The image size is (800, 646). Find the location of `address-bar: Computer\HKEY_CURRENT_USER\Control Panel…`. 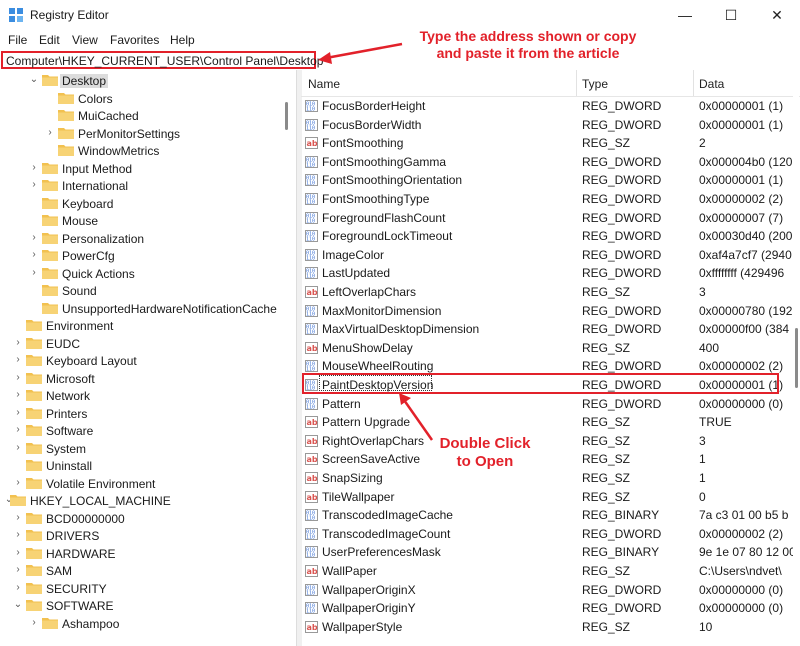

address-bar: Computer\HKEY_CURRENT_USER\Control Panel… is located at coordinates (162, 60).